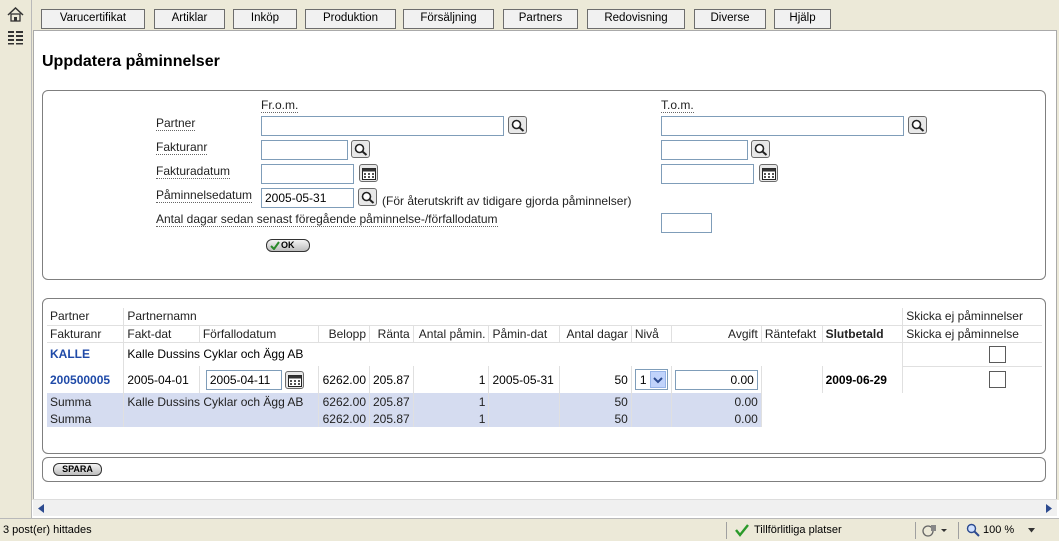 This screenshot has height=541, width=1059. I want to click on rantefakt-cell, so click(791, 379).